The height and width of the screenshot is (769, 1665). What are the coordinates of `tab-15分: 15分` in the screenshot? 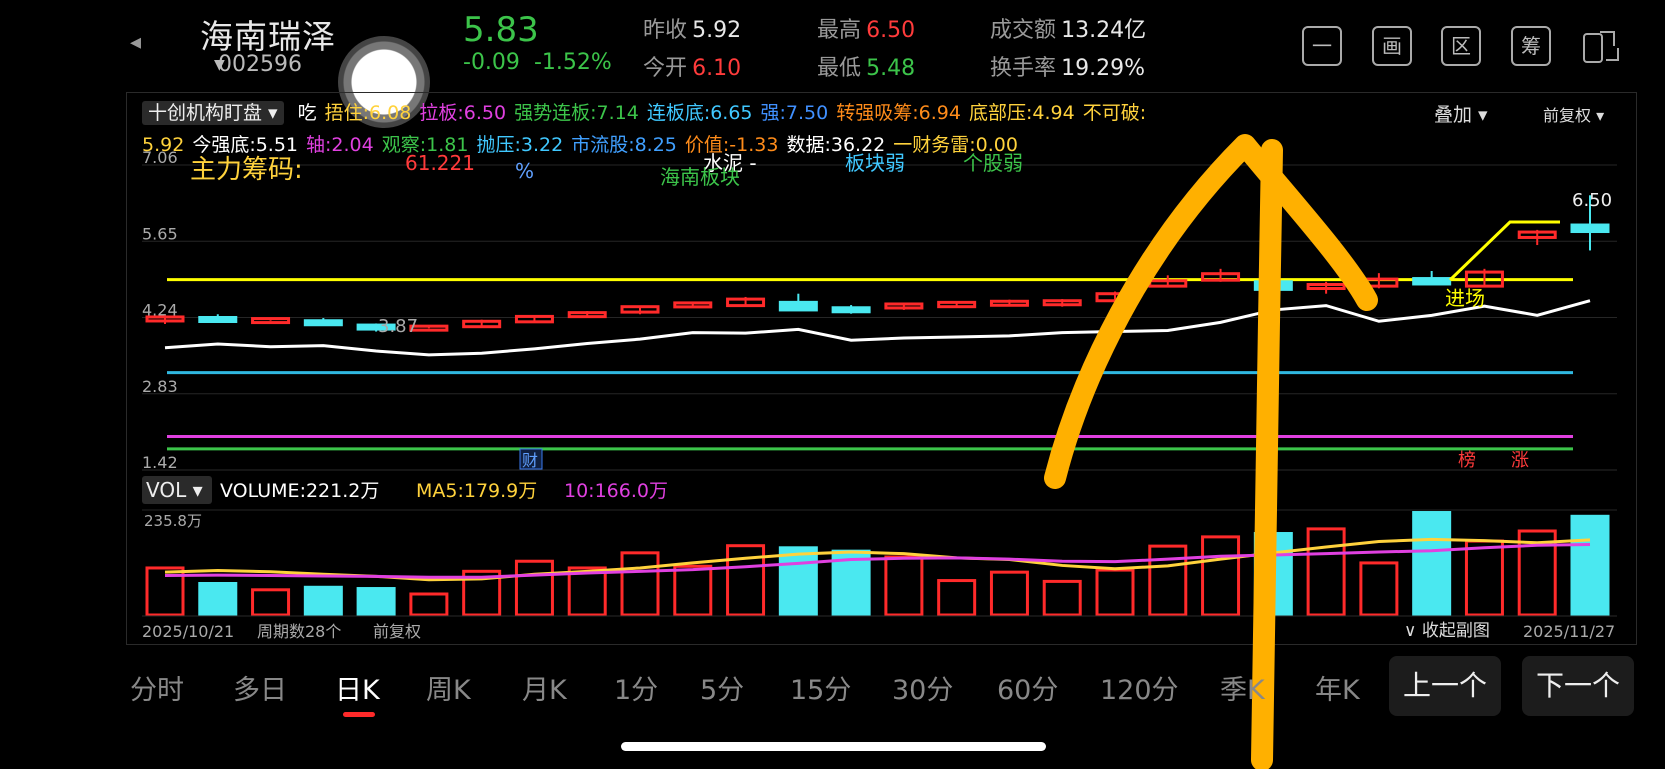 It's located at (820, 687).